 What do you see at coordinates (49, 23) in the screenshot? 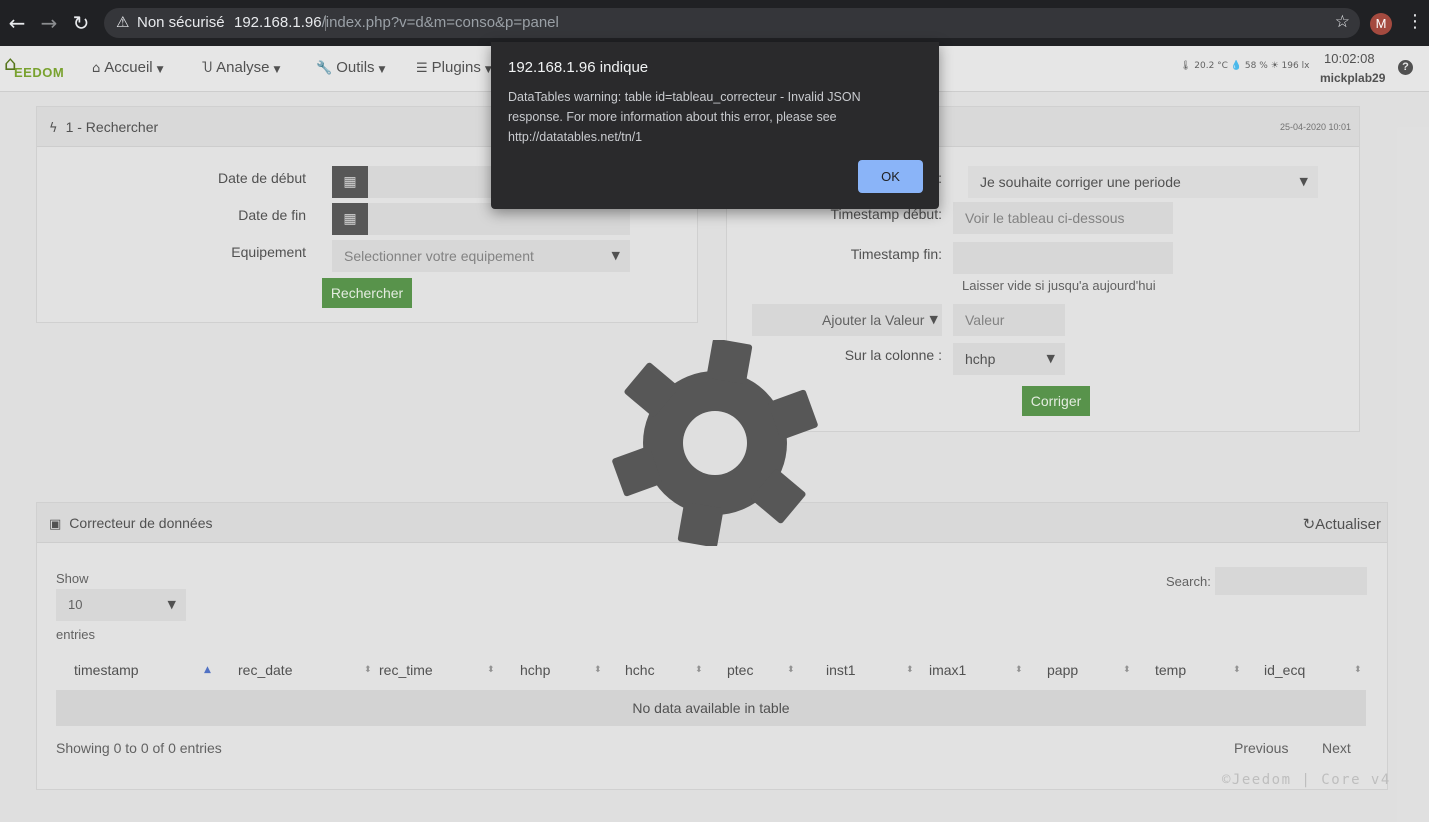
I see `forward-arrow-icon: →` at bounding box center [49, 23].